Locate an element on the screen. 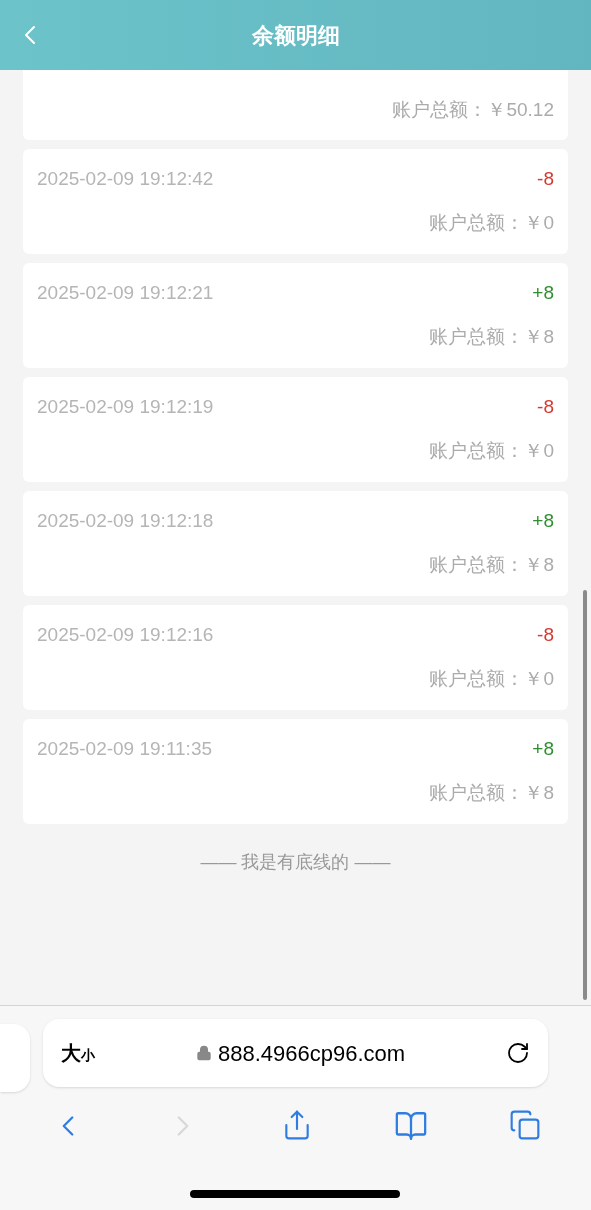 The width and height of the screenshot is (591, 1210). page-title: 余额明细 is located at coordinates (295, 35).